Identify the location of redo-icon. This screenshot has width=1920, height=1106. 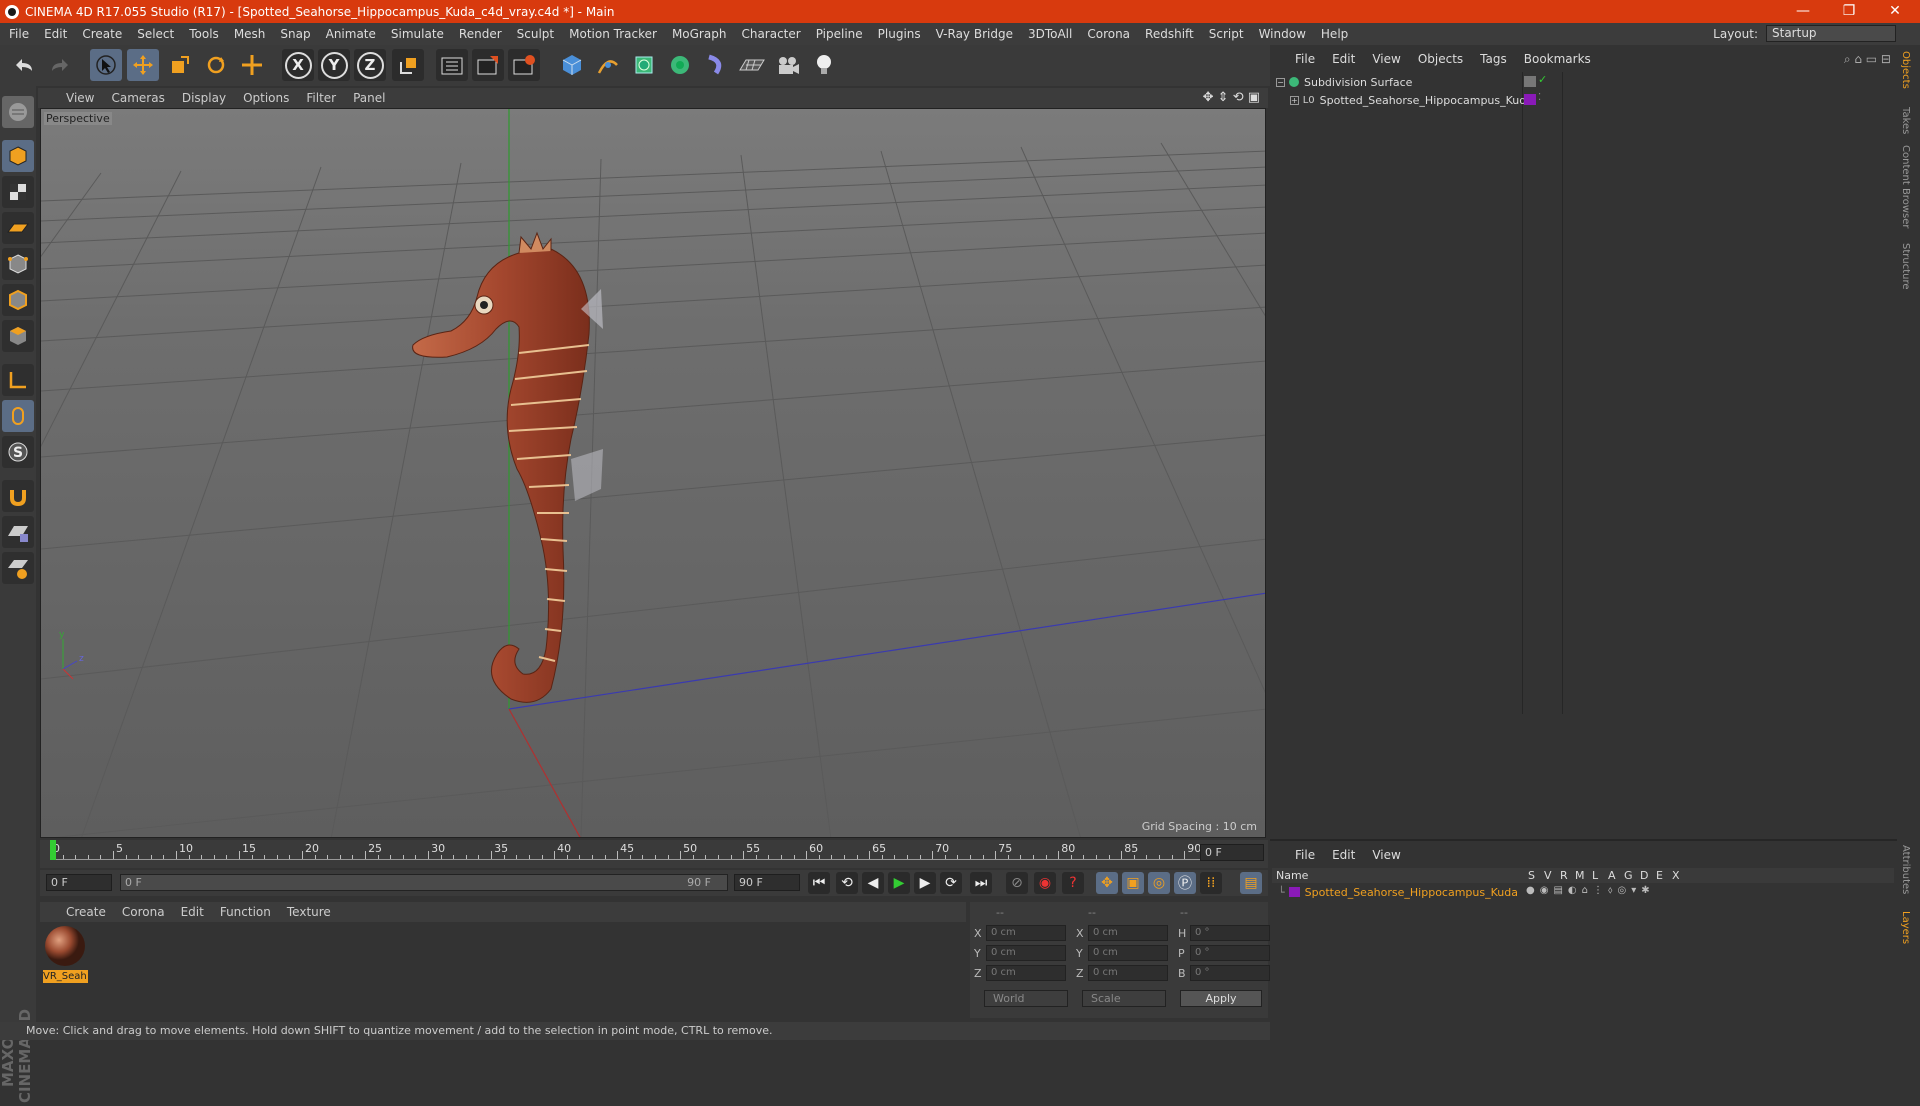
(60, 65).